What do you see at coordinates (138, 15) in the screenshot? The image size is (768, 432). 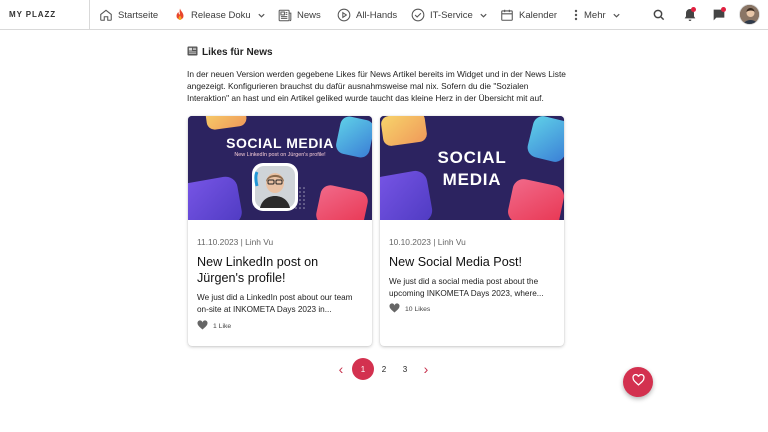 I see `nav-label: Startseite` at bounding box center [138, 15].